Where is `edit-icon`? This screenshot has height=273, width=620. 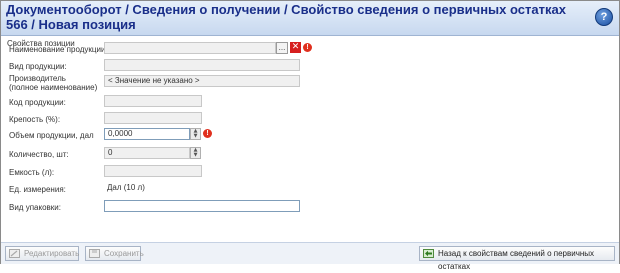 edit-icon is located at coordinates (14, 253).